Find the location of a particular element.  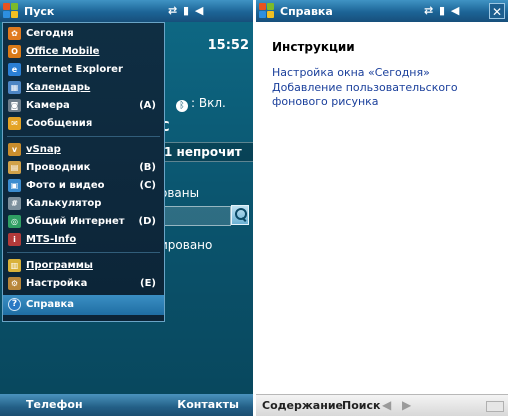

menu-item-programs: ▥ Программы is located at coordinates (83, 266).